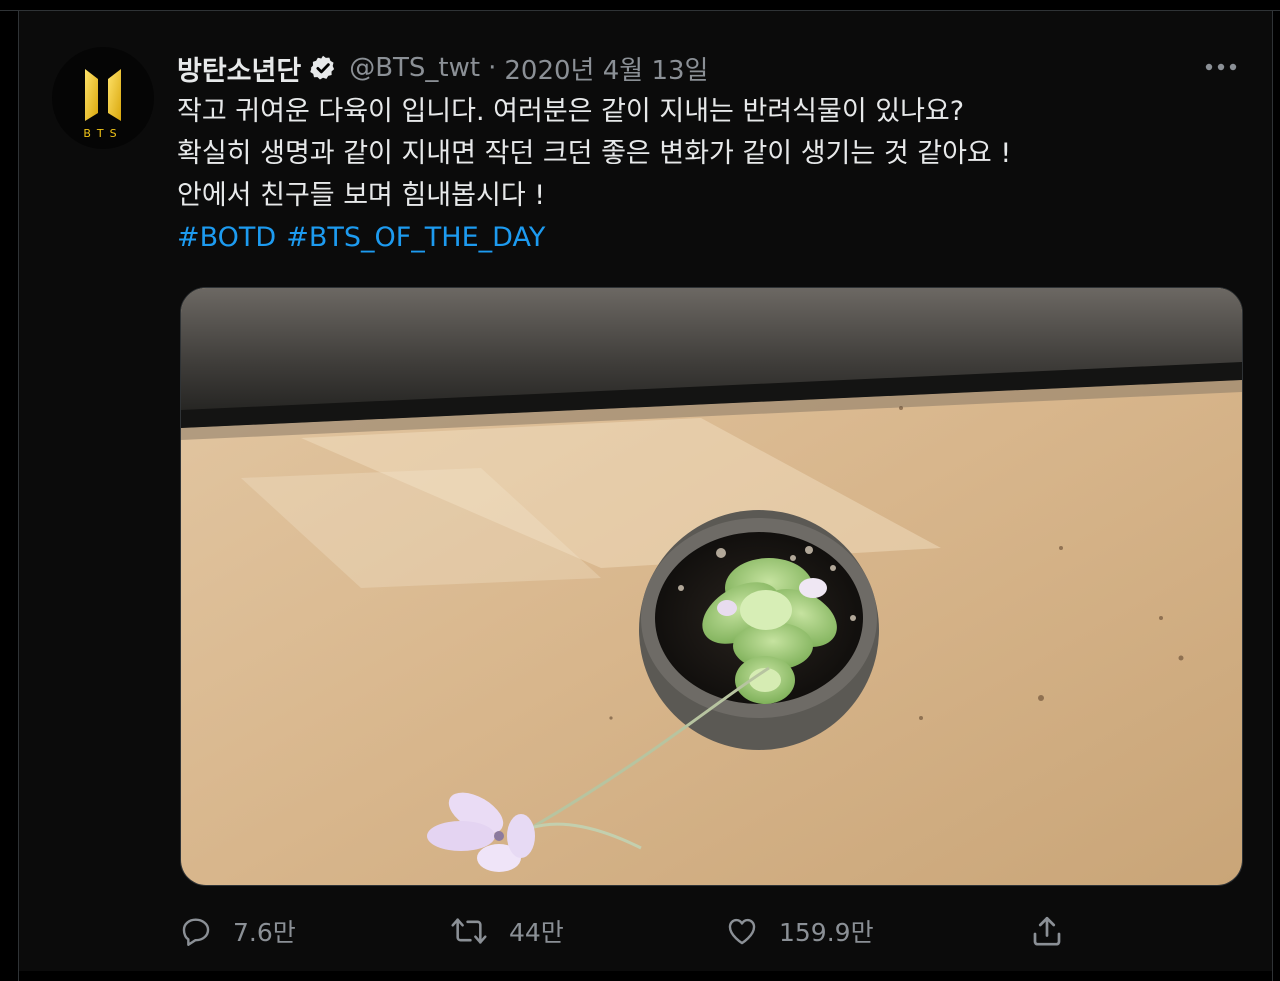  What do you see at coordinates (742, 931) in the screenshot?
I see `heart-icon` at bounding box center [742, 931].